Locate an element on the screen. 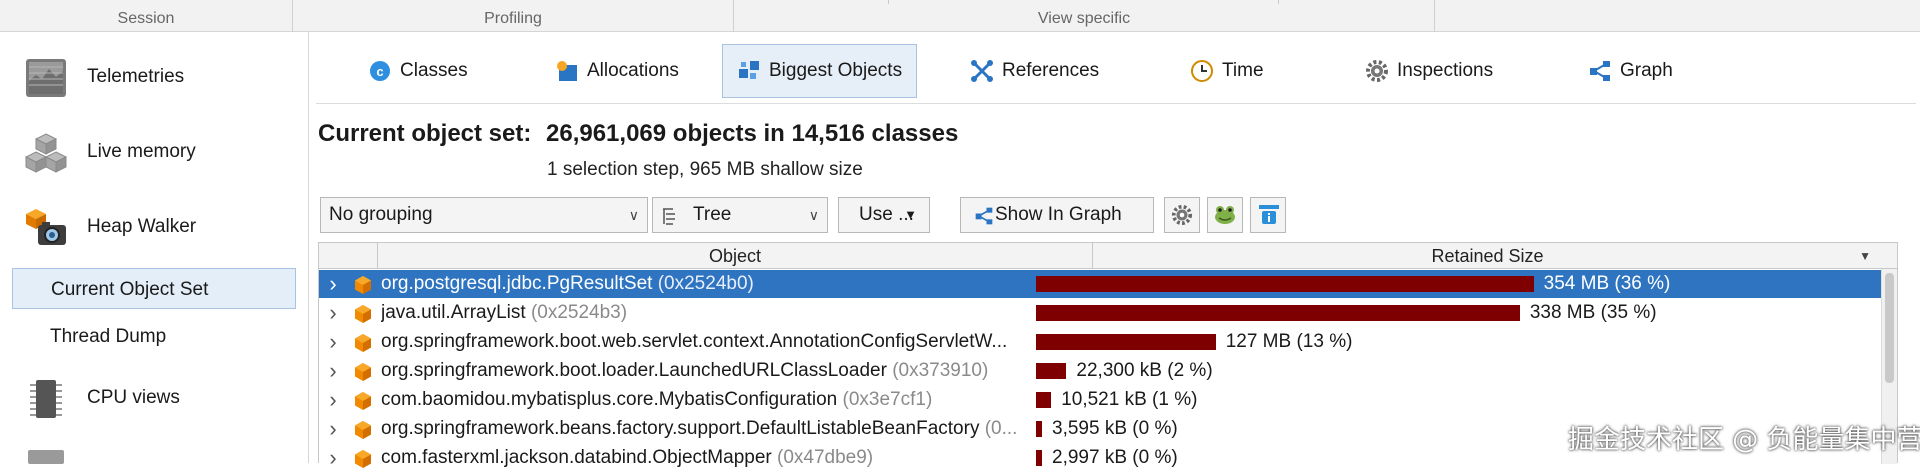  object-name: java.util.ArrayList (0x2524b3) is located at coordinates (737, 313).